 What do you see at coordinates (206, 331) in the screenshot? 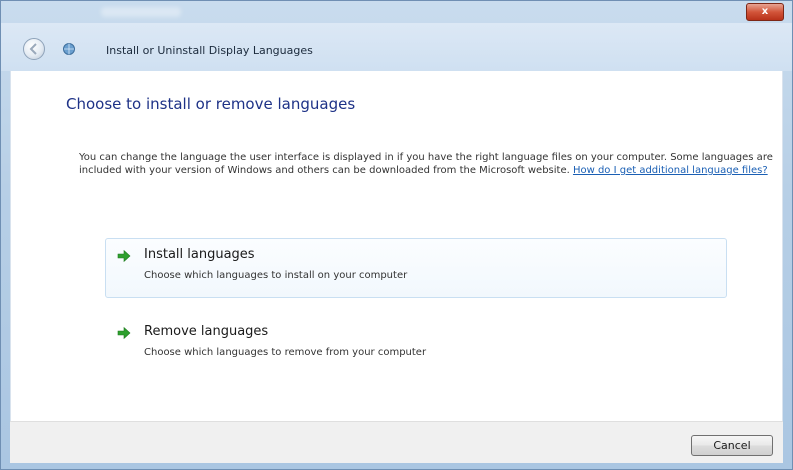
I see `remove-languages-title: Remove languages` at bounding box center [206, 331].